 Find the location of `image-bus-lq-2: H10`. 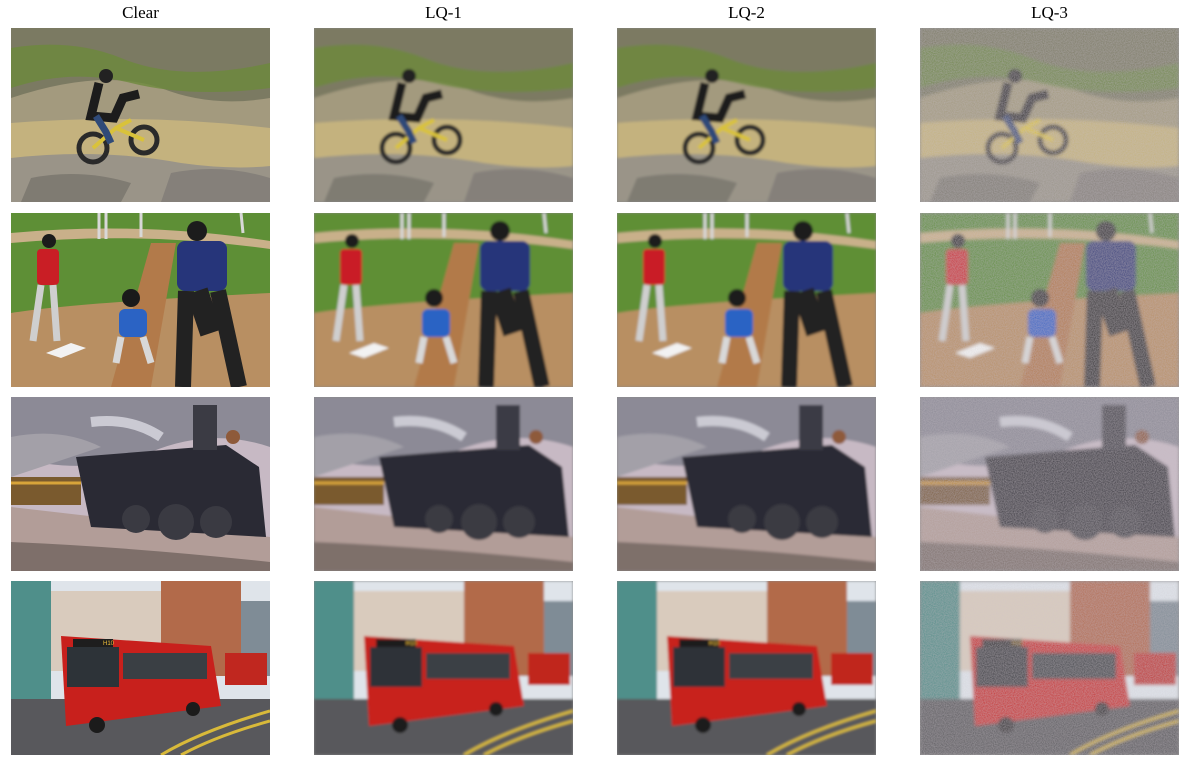

image-bus-lq-2: H10 is located at coordinates (746, 668).